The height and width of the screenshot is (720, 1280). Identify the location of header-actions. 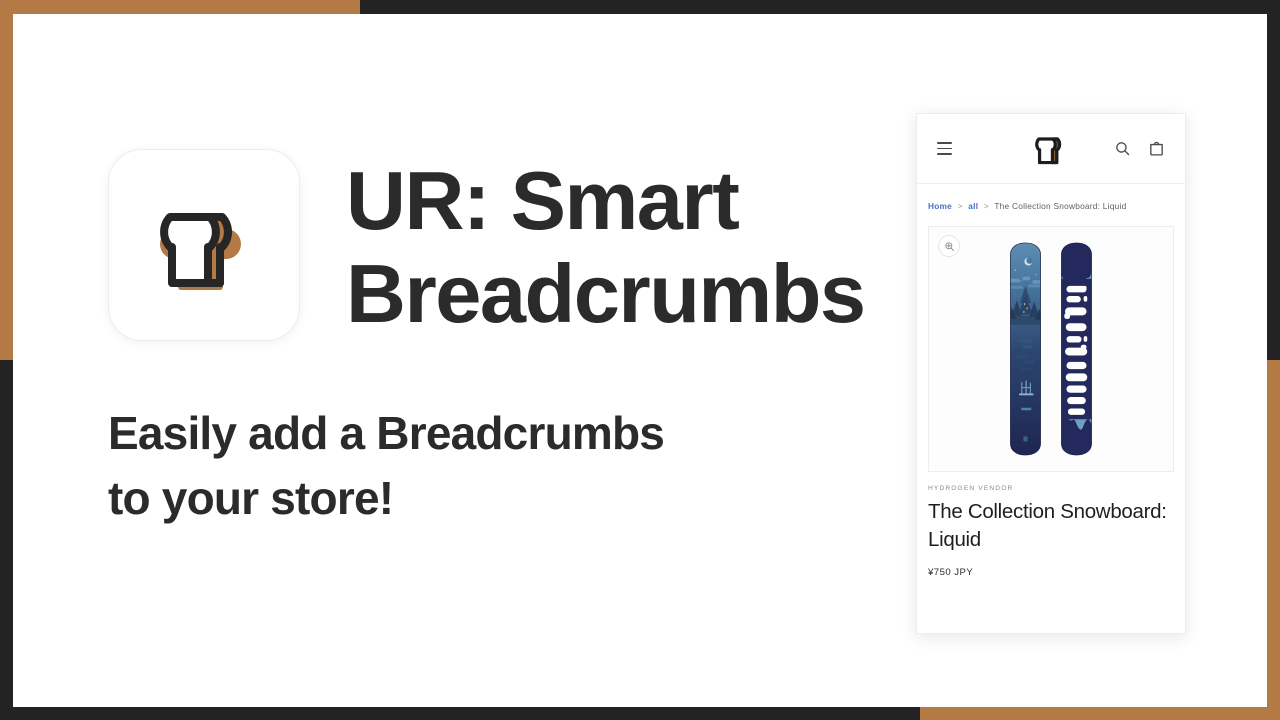
(1139, 148).